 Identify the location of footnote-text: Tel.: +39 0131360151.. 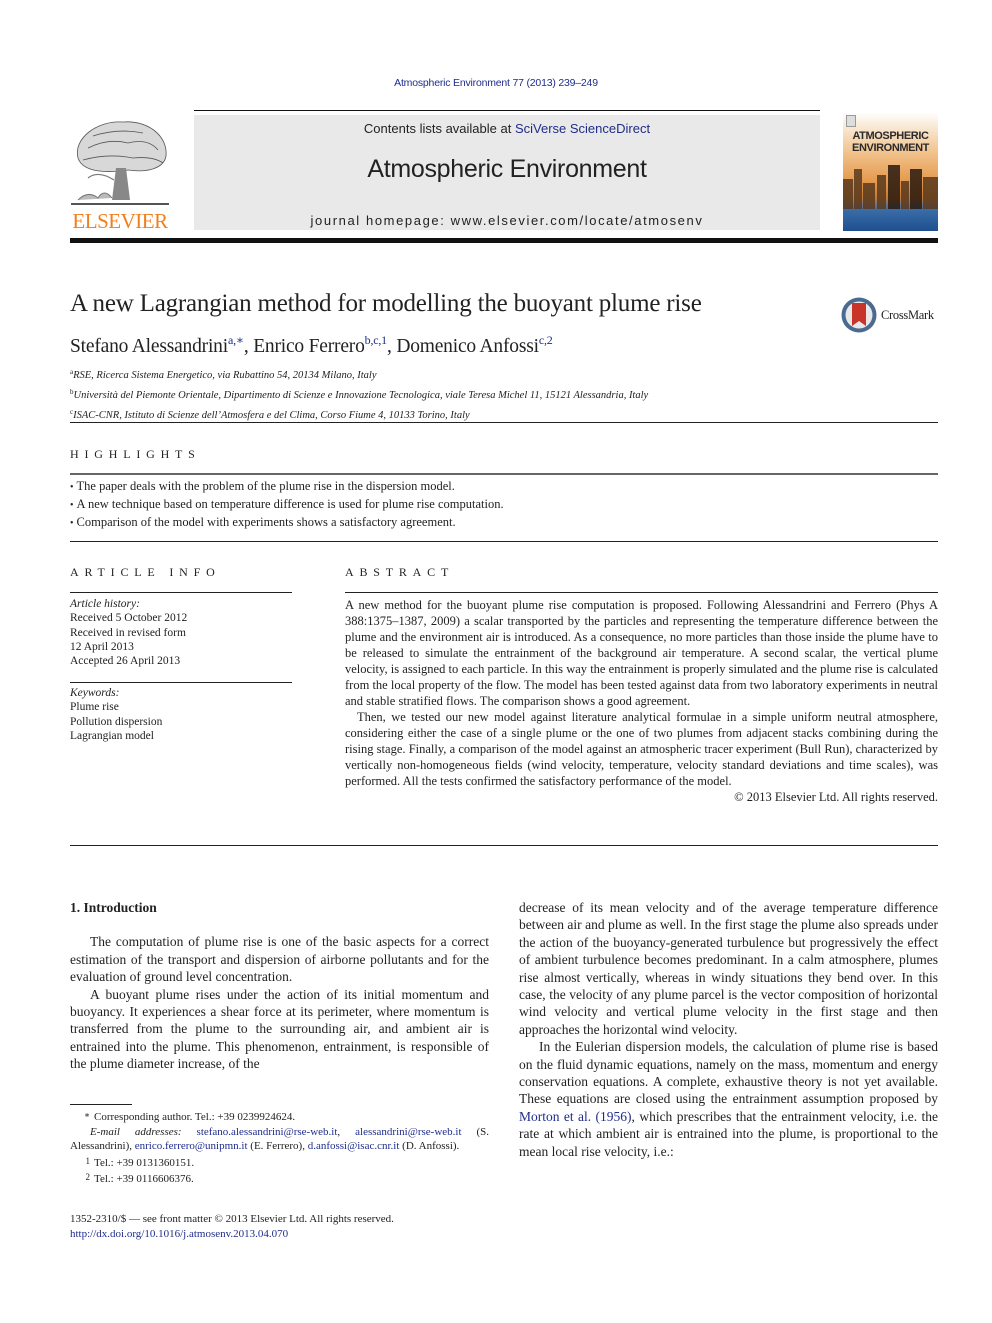
(144, 1162).